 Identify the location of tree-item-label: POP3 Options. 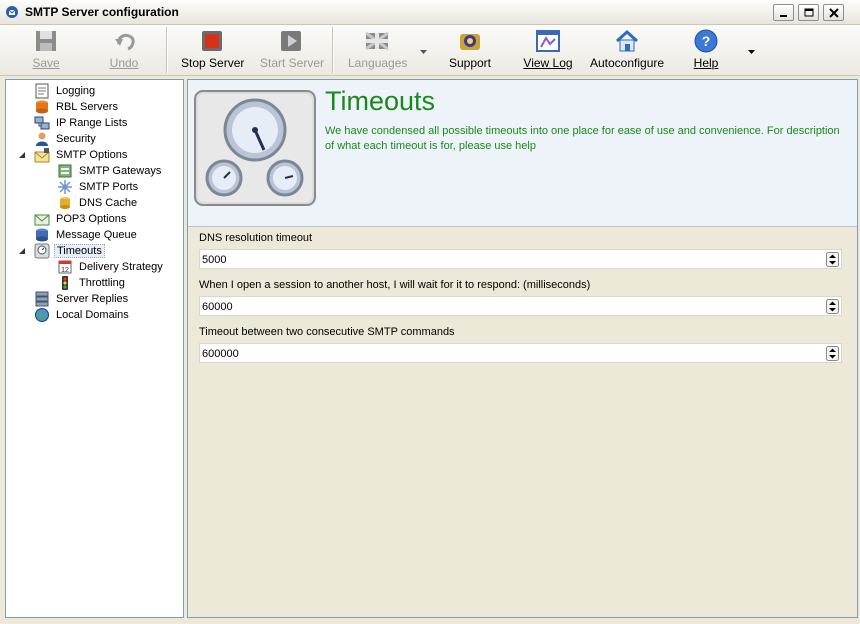
(91, 219).